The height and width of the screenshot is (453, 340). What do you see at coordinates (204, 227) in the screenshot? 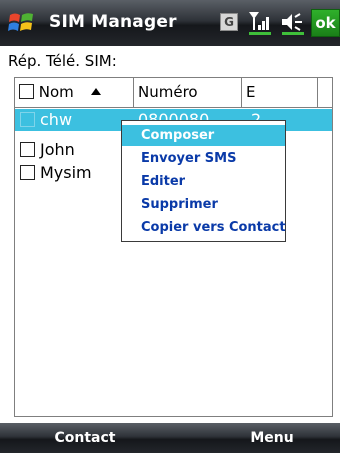
I see `menu-item-copy-to-contact: Copier vers Contact` at bounding box center [204, 227].